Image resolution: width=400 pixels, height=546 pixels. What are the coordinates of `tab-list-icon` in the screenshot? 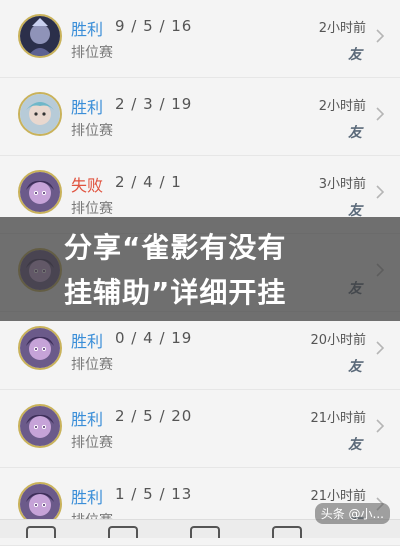 It's located at (123, 532).